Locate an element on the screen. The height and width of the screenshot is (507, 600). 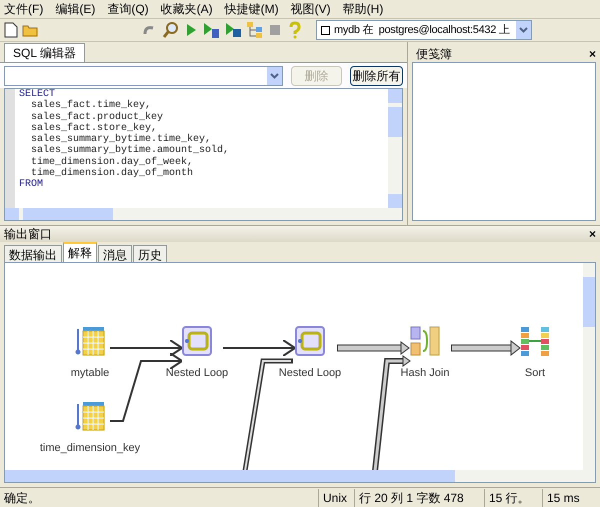
search-icon is located at coordinates (171, 30).